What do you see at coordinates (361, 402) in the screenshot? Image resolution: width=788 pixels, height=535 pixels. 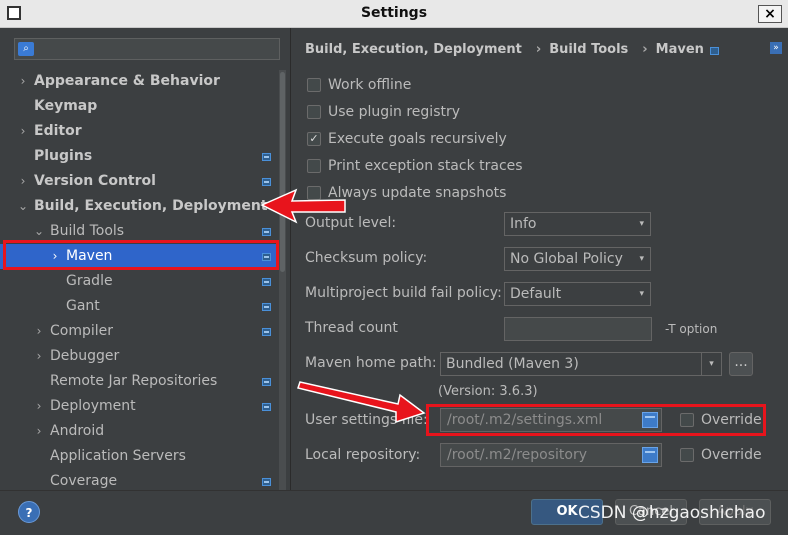 I see `annotation-arrow-user-settings` at bounding box center [361, 402].